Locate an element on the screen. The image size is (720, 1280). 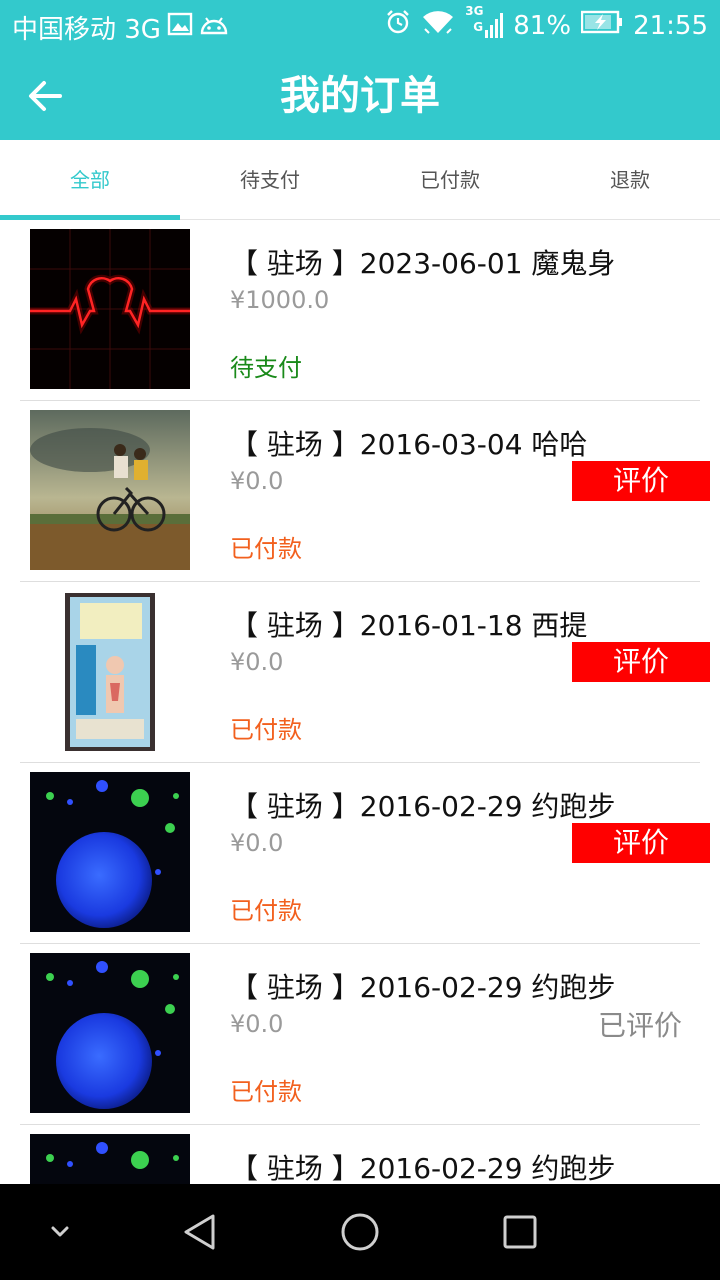
header: 我的订单 is located at coordinates (360, 96).